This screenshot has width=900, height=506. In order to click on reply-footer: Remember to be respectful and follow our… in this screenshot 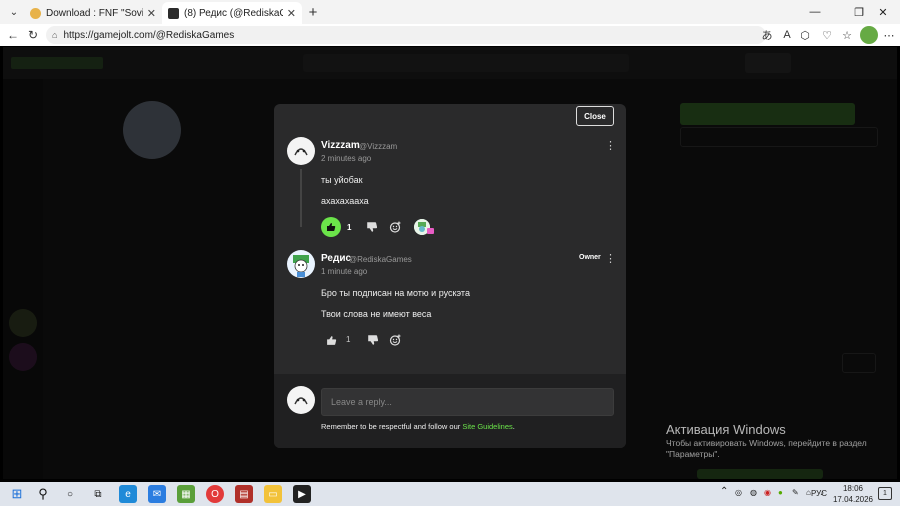, I will do `click(450, 411)`.